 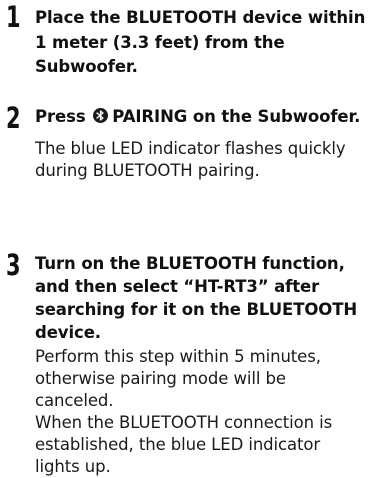 I want to click on instruction-suffix: PAIRING on the Subwoofer., so click(x=236, y=116).